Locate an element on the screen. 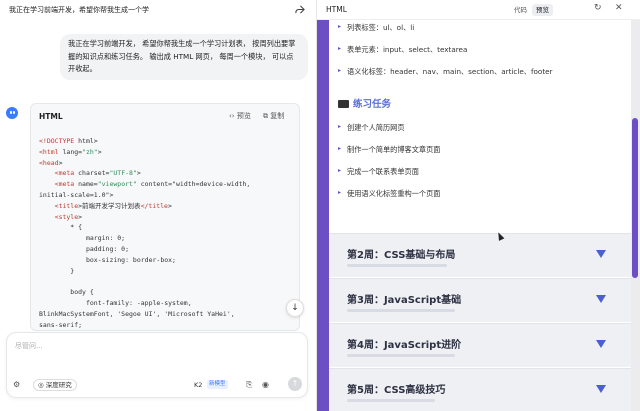 This screenshot has width=640, height=411. list-item: 表单元素：input、select、textarea is located at coordinates (402, 50).